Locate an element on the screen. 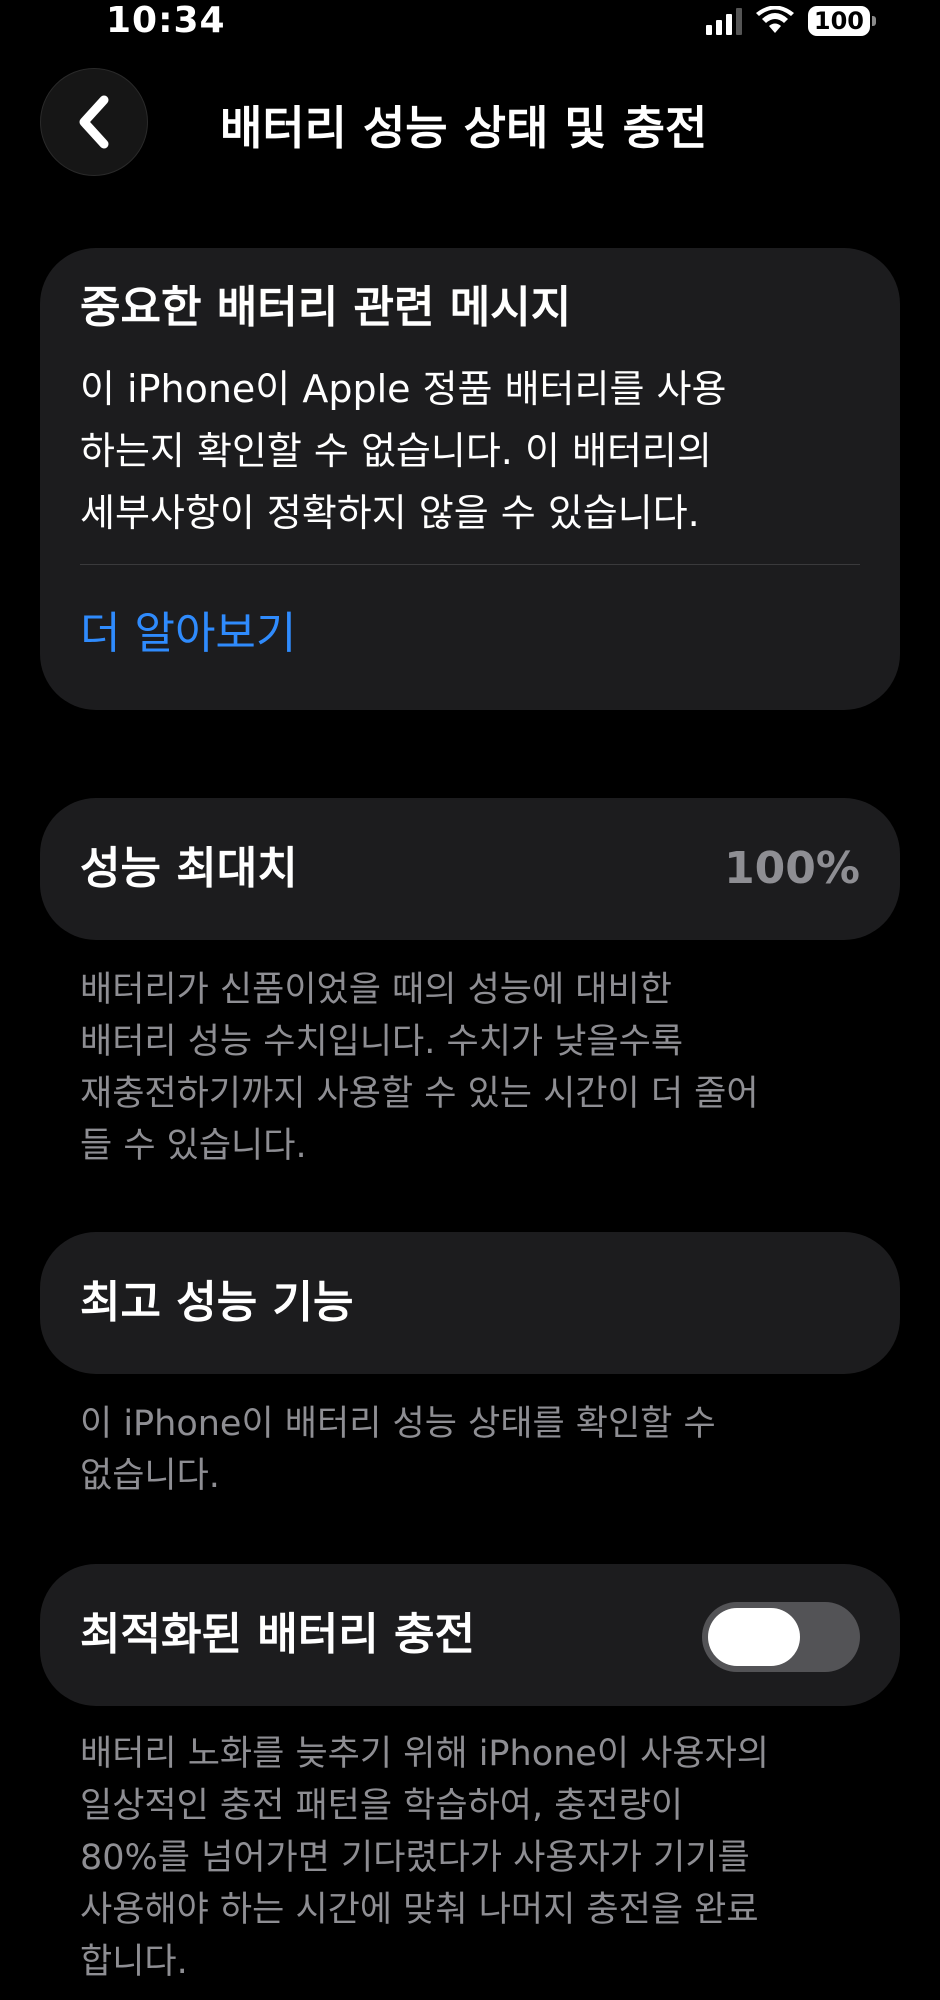 The width and height of the screenshot is (940, 2000). chevron-left-icon is located at coordinates (94, 122).